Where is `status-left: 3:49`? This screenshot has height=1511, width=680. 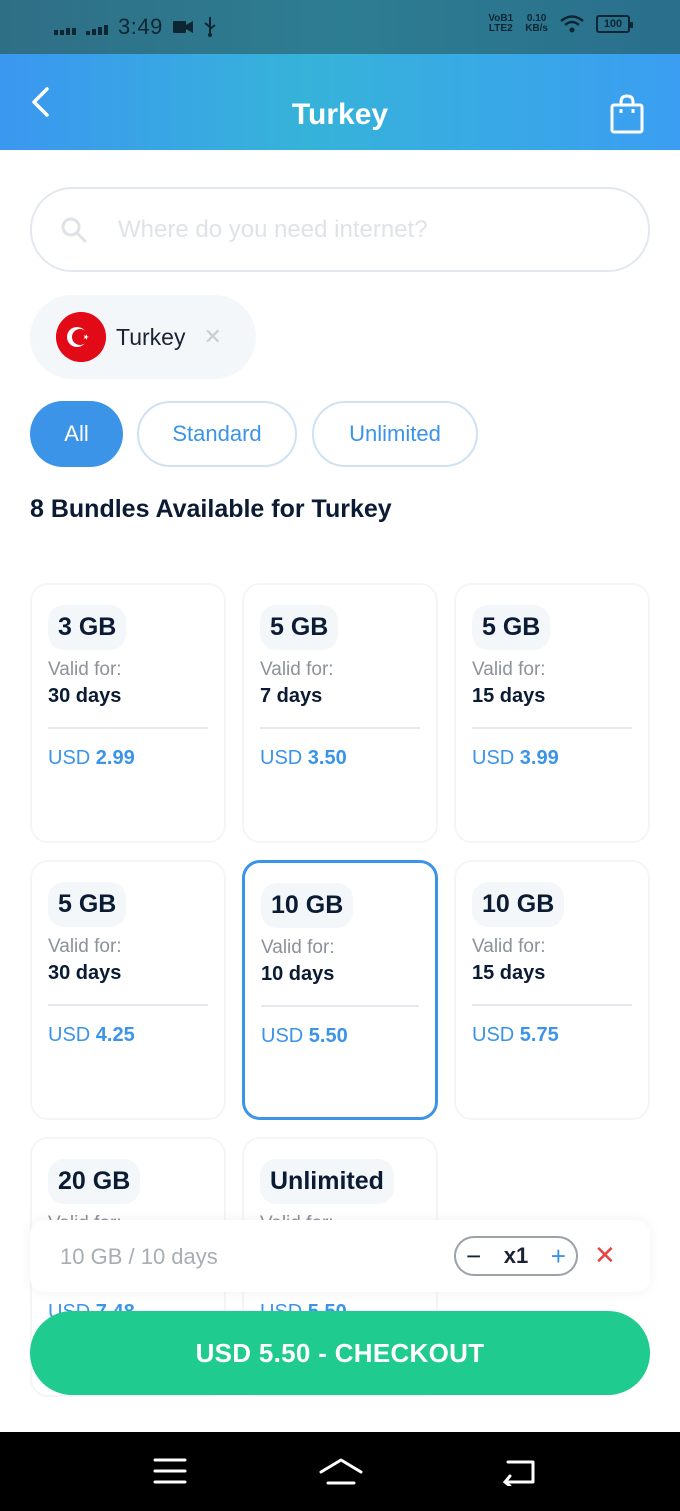
status-left: 3:49 is located at coordinates (135, 27).